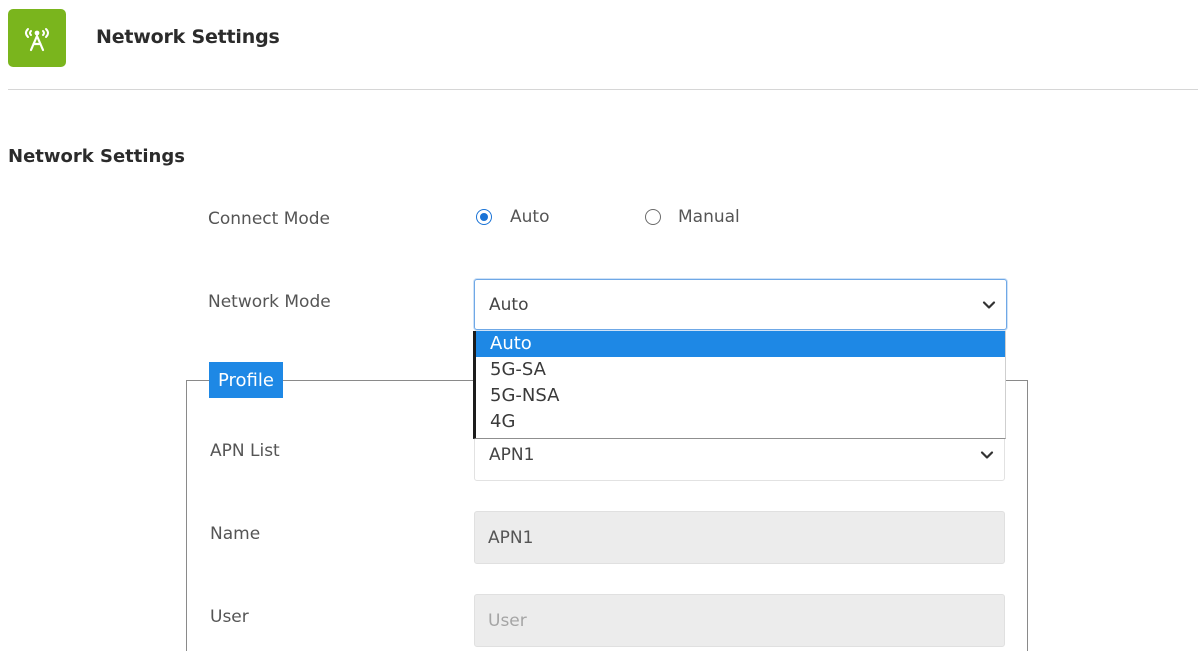 The width and height of the screenshot is (1198, 651). I want to click on profile-legend: Profile, so click(246, 380).